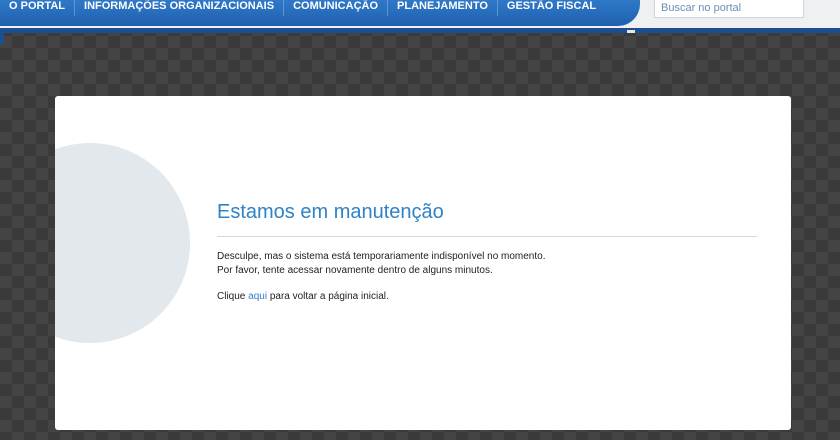 Image resolution: width=840 pixels, height=440 pixels. I want to click on nav-item-informacoes-organizacionais: INFORMAÇÕES ORGANIZACIONAIS, so click(180, 8).